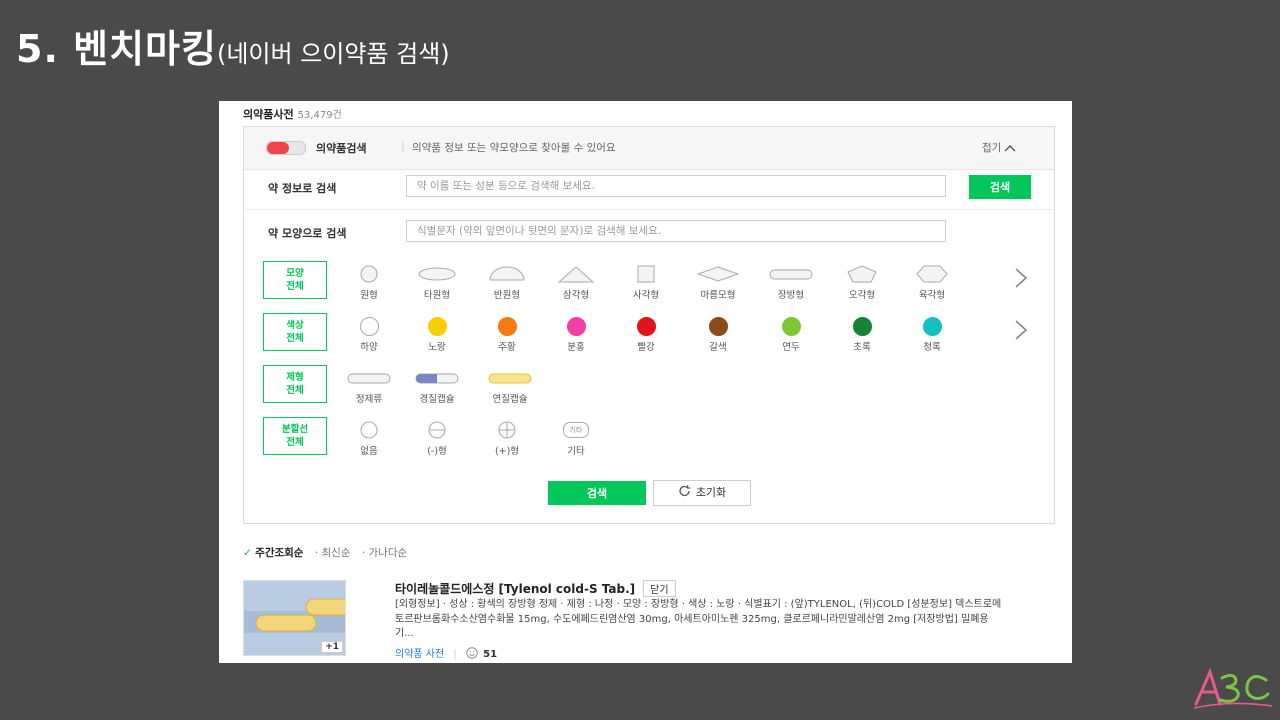 This screenshot has height=720, width=1280. I want to click on fold-label: 접기, so click(992, 148).